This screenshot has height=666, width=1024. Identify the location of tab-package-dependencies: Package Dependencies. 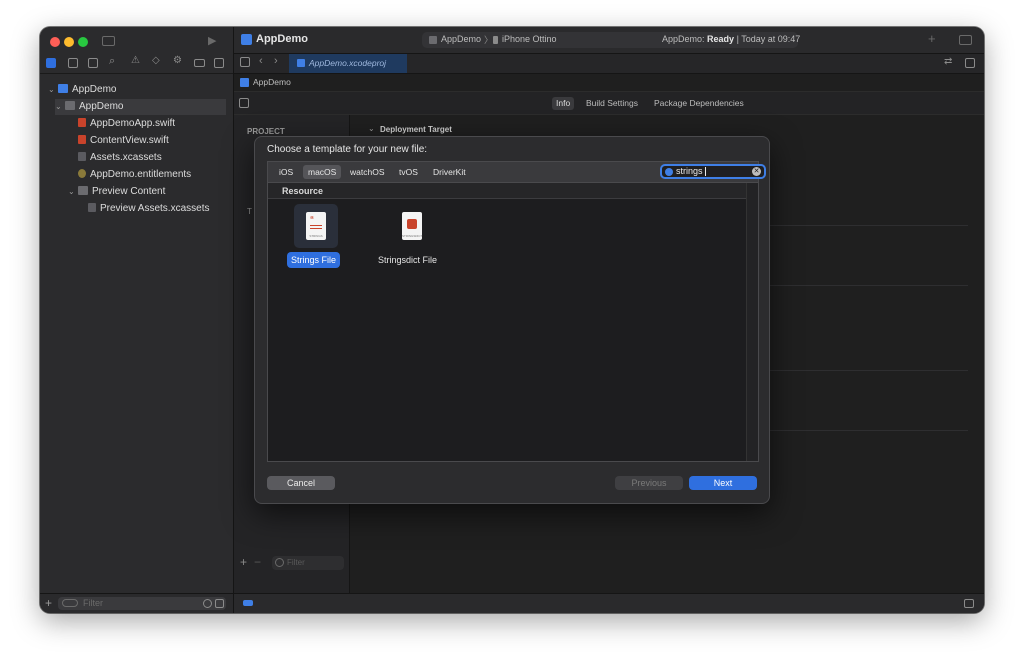
(699, 103).